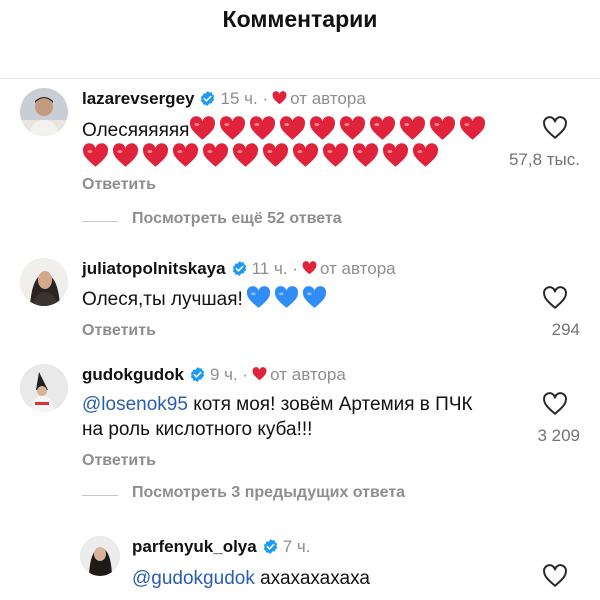 This screenshot has width=600, height=600. I want to click on comment-meta: gudokgudok 9 ч. · от автора, so click(214, 375).